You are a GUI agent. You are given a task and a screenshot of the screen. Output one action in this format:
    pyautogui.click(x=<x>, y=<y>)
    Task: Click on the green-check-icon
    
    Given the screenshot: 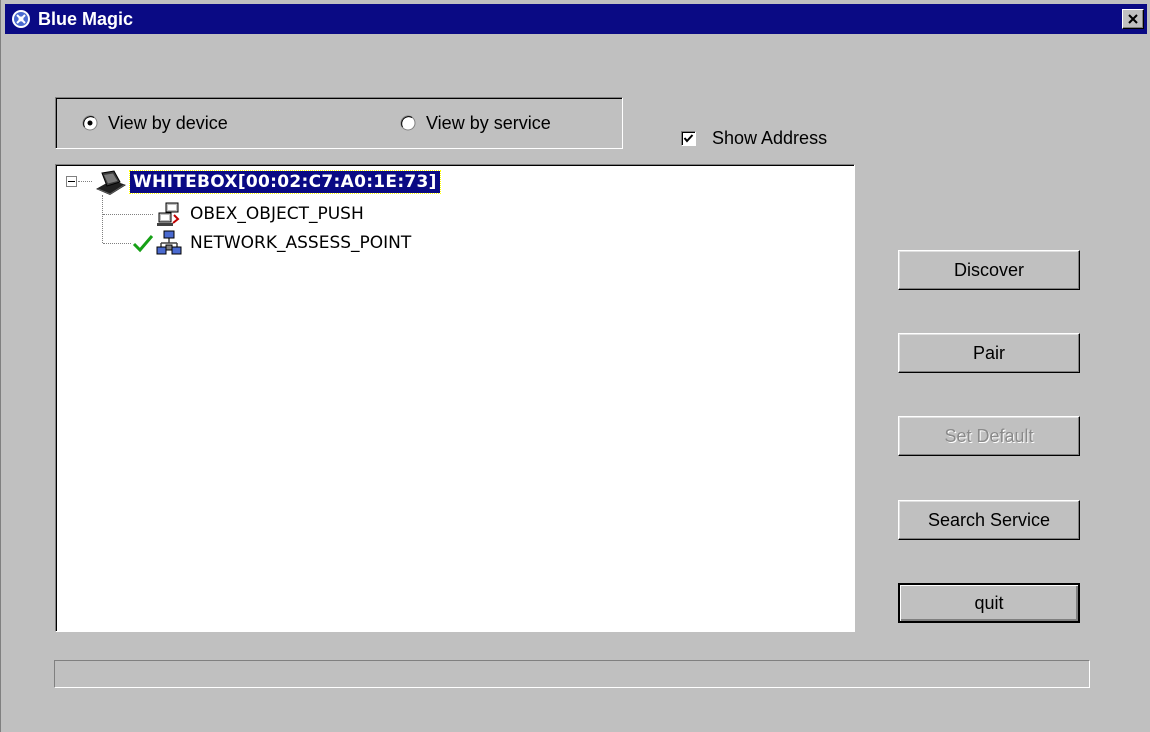 What is the action you would take?
    pyautogui.click(x=143, y=244)
    